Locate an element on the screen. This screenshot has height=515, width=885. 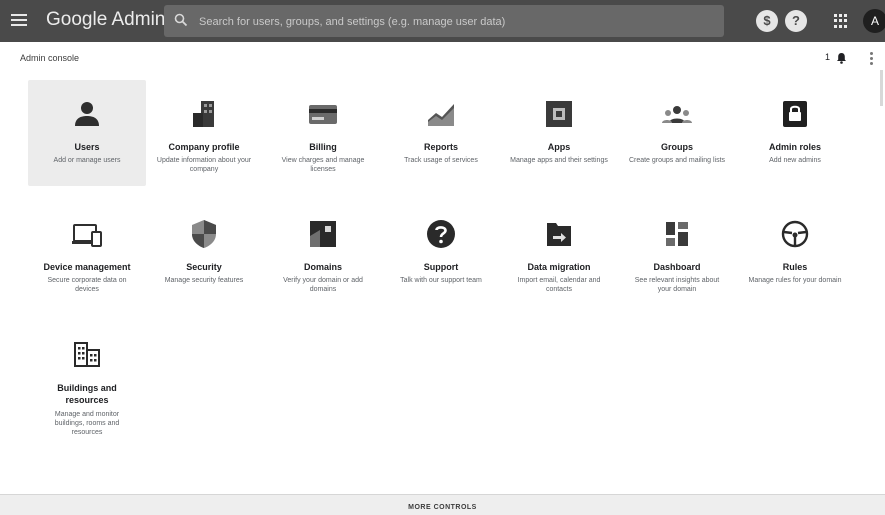
tile-description: Create groups and mailing lists is located at coordinates (677, 160).